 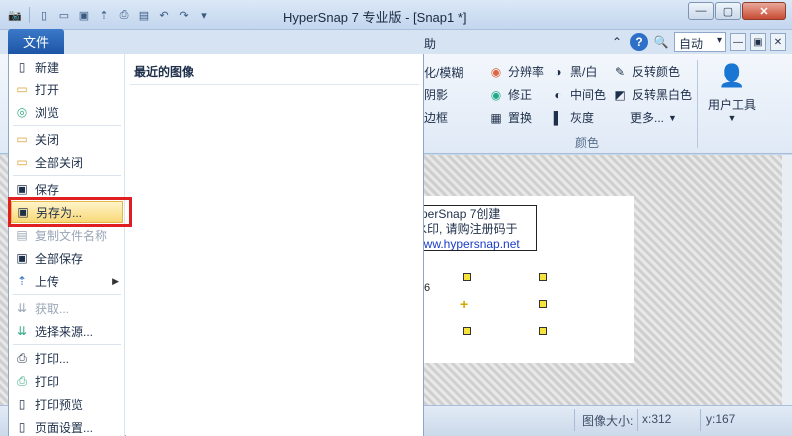 What do you see at coordinates (22, 162) in the screenshot?
I see `close-all-icon: ▭` at bounding box center [22, 162].